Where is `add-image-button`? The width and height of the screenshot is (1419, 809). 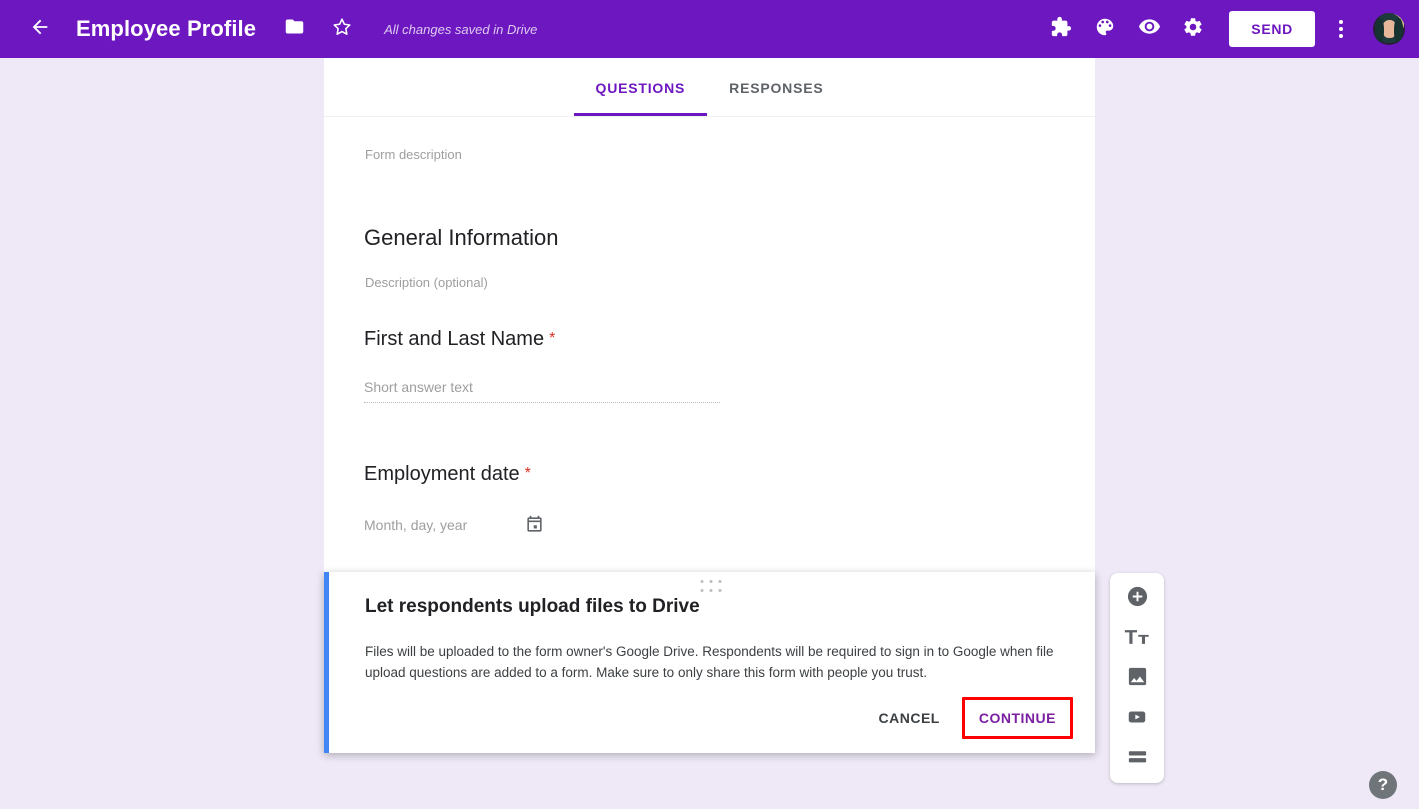
add-image-button is located at coordinates (1137, 679).